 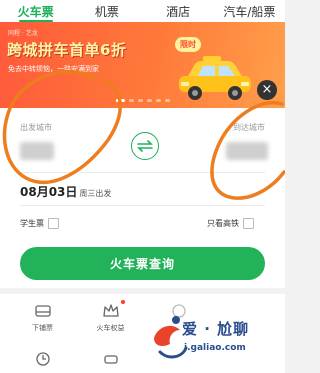 I want to click on close-icon: ×, so click(x=267, y=90).